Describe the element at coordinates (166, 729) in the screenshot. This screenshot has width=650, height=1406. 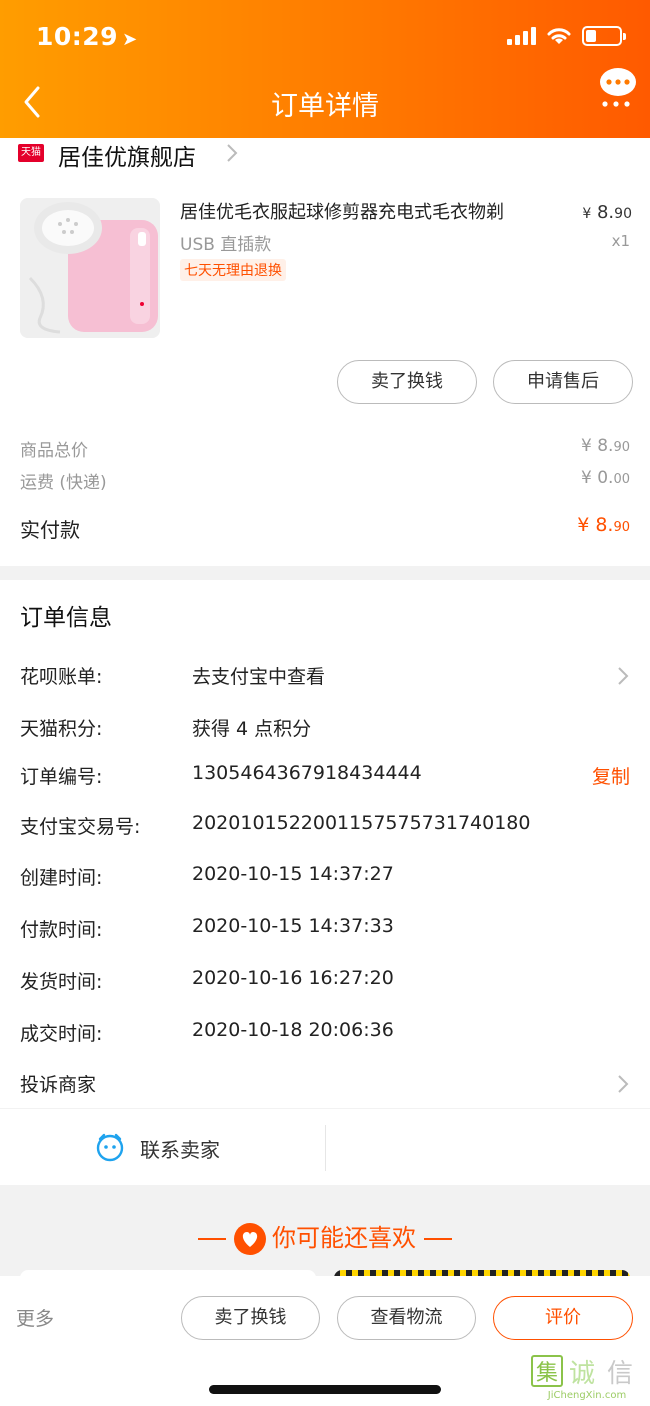
I see `tmall-points-row: 天猫积分: 获得 4 点积分` at that location.